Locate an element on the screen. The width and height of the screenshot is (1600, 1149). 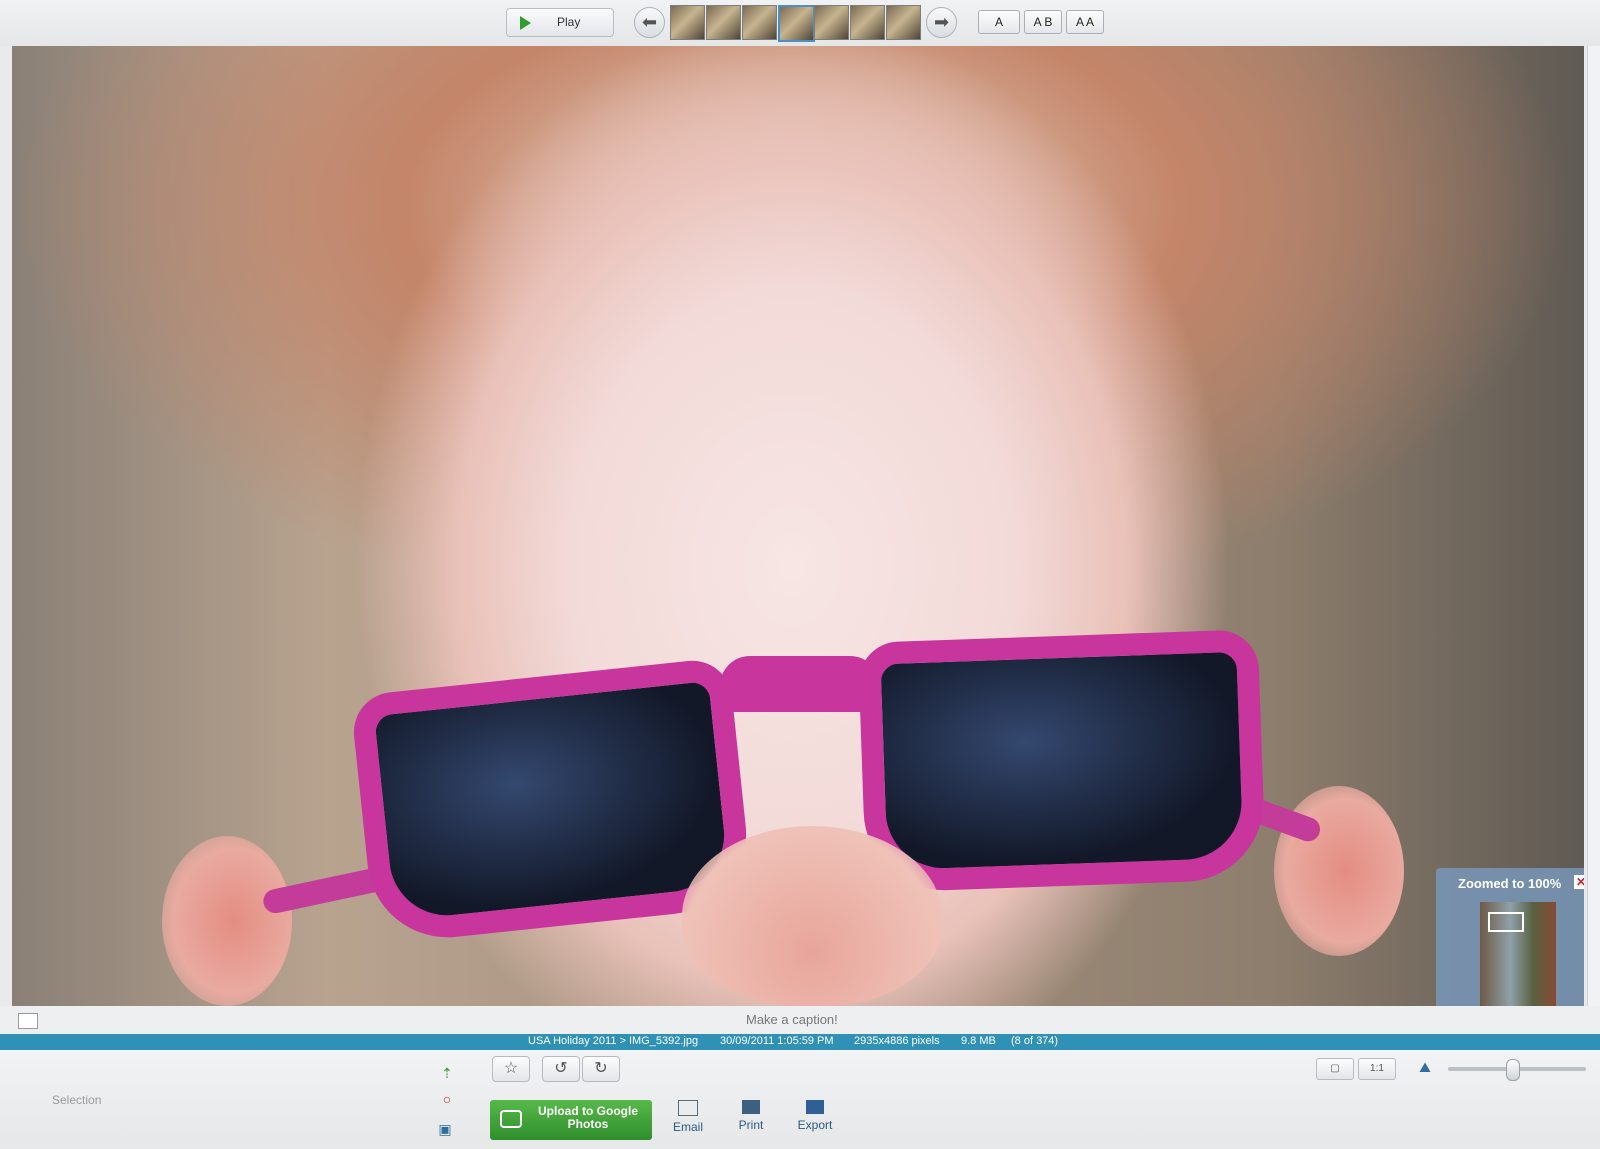
album-icon: ▣ is located at coordinates (445, 1129).